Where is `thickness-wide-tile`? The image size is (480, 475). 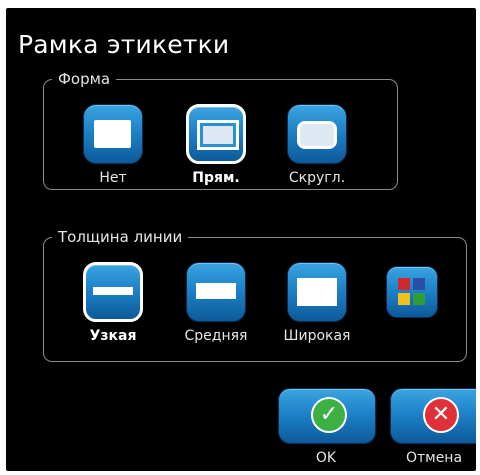 thickness-wide-tile is located at coordinates (317, 292).